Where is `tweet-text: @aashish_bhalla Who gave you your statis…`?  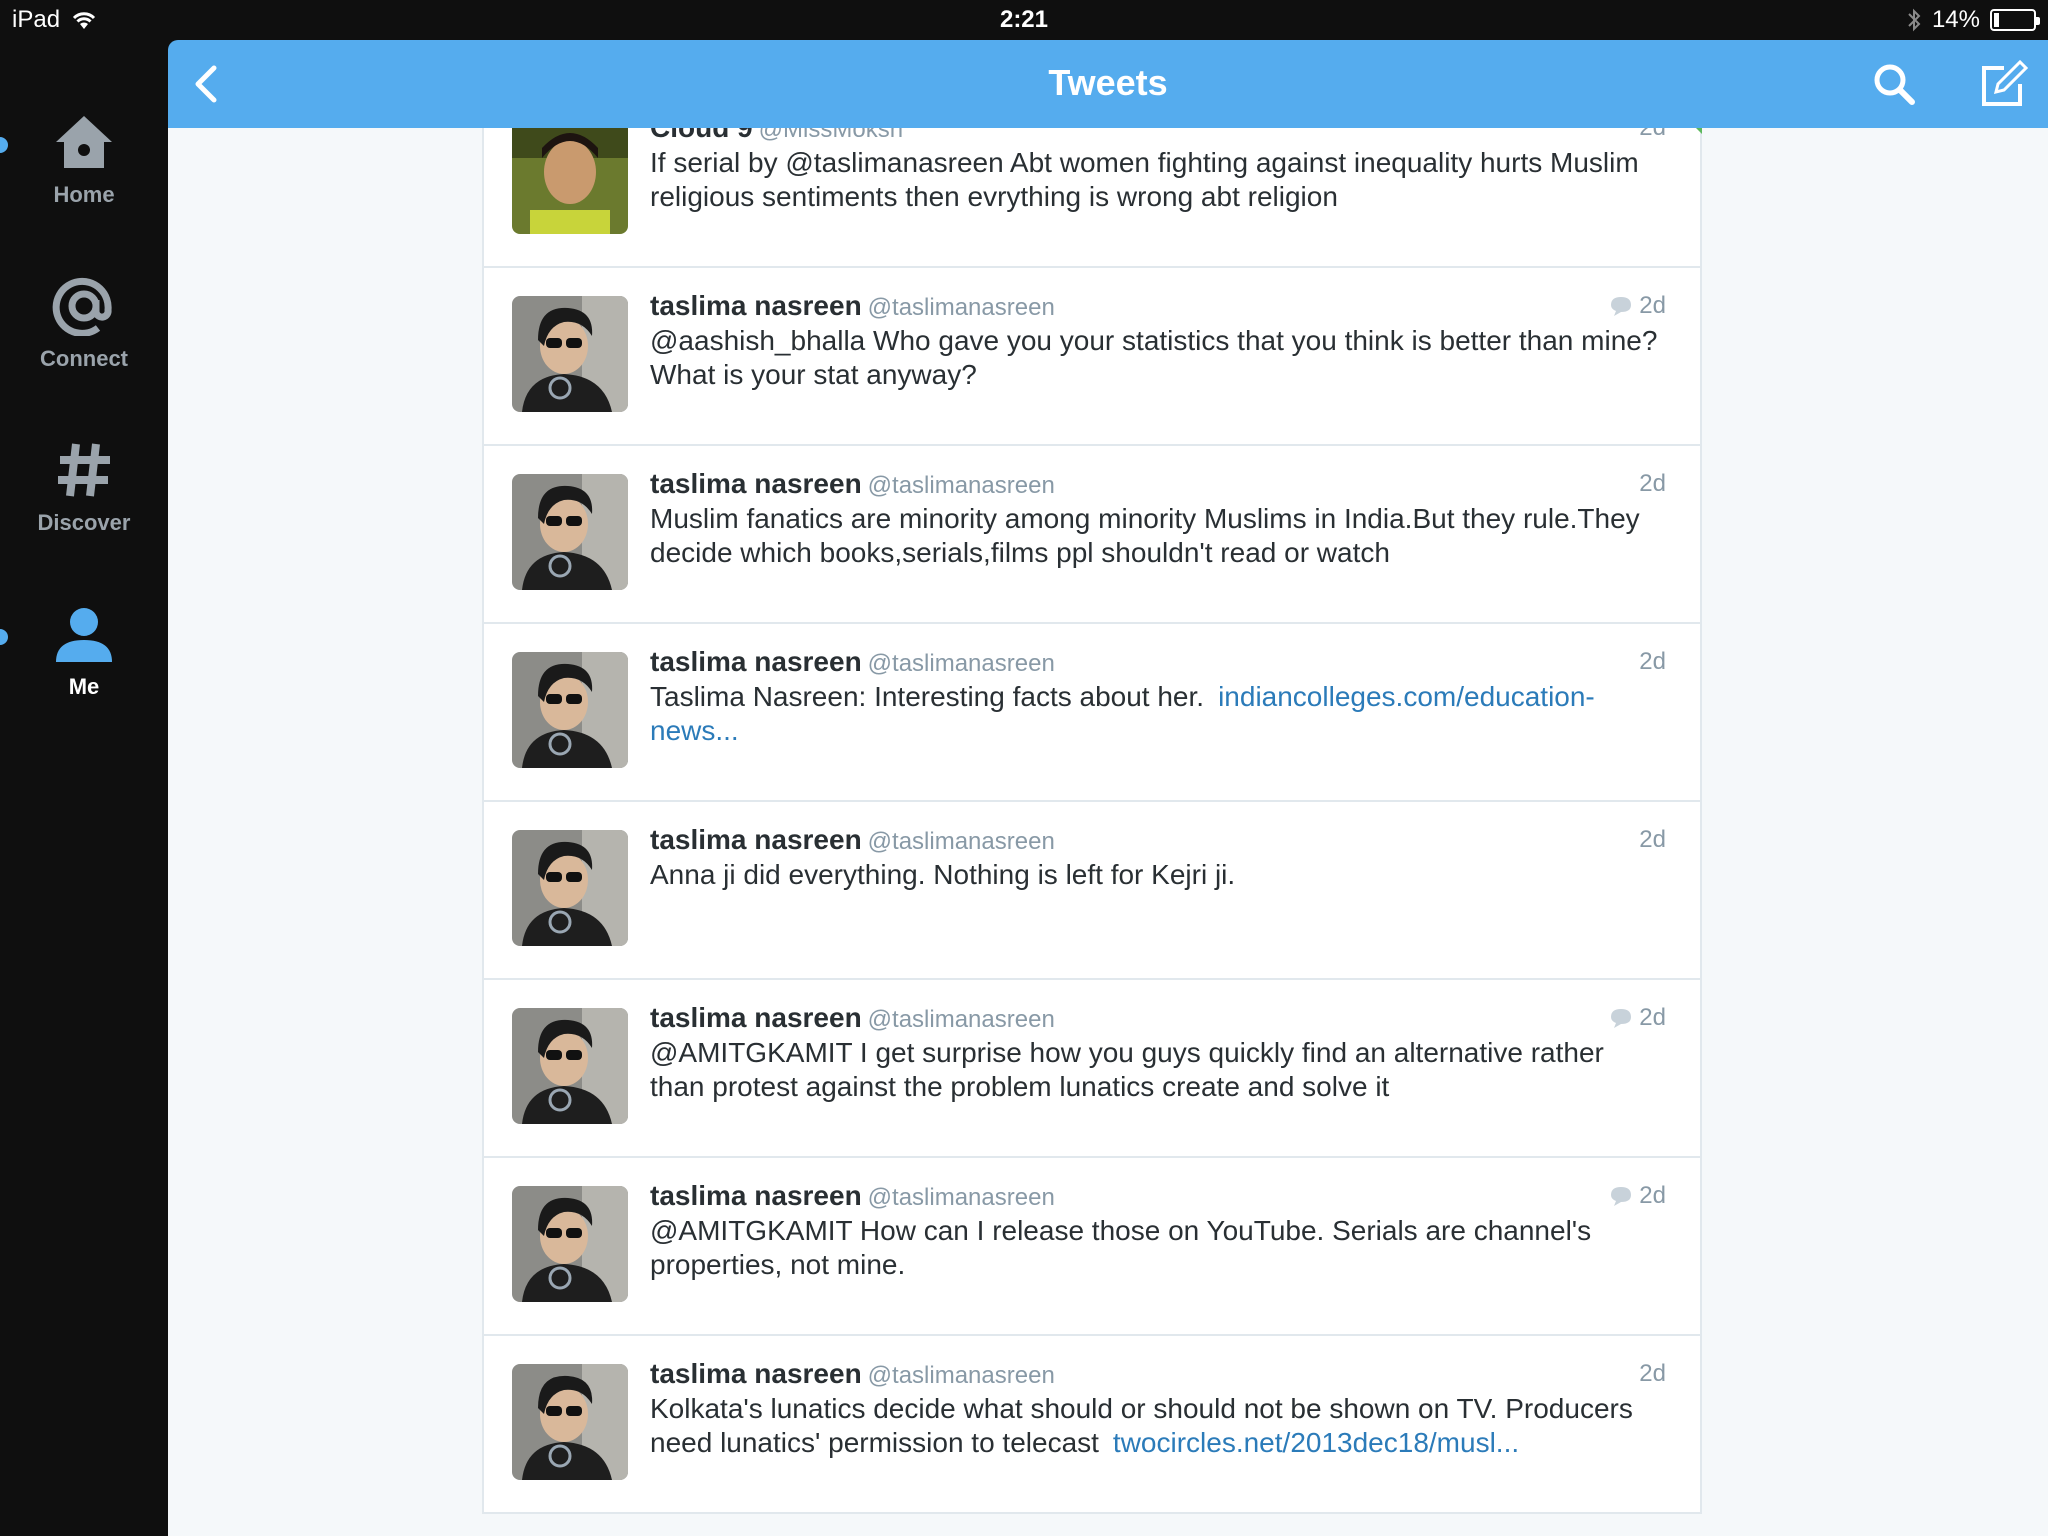 tweet-text: @aashish_bhalla Who gave you your statis… is located at coordinates (1154, 357).